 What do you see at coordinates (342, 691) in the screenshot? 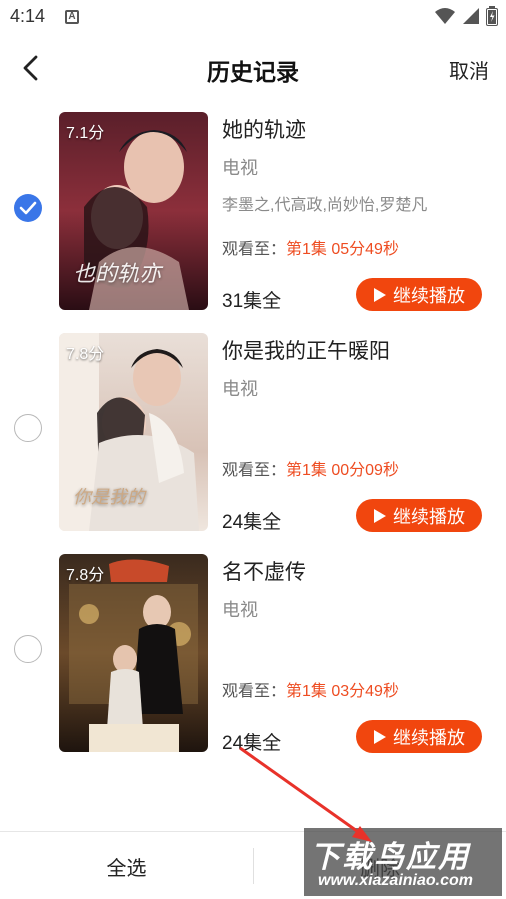
I see `watch-progress-value: 第1集 03分49秒` at bounding box center [342, 691].